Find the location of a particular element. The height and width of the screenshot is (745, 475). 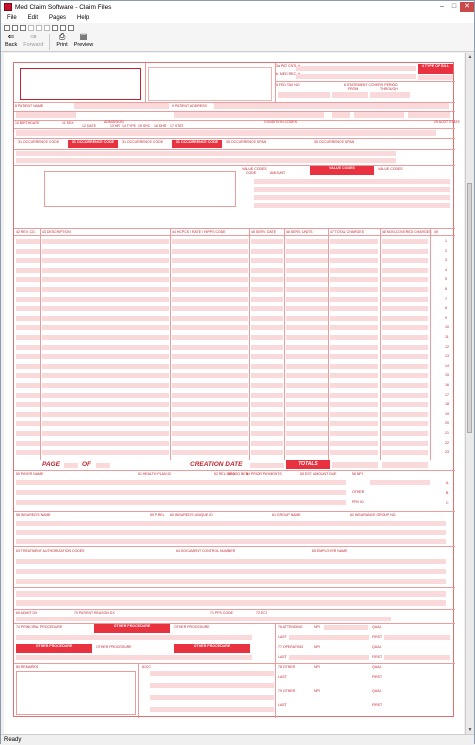

patient-zip-field is located at coordinates (379, 115).